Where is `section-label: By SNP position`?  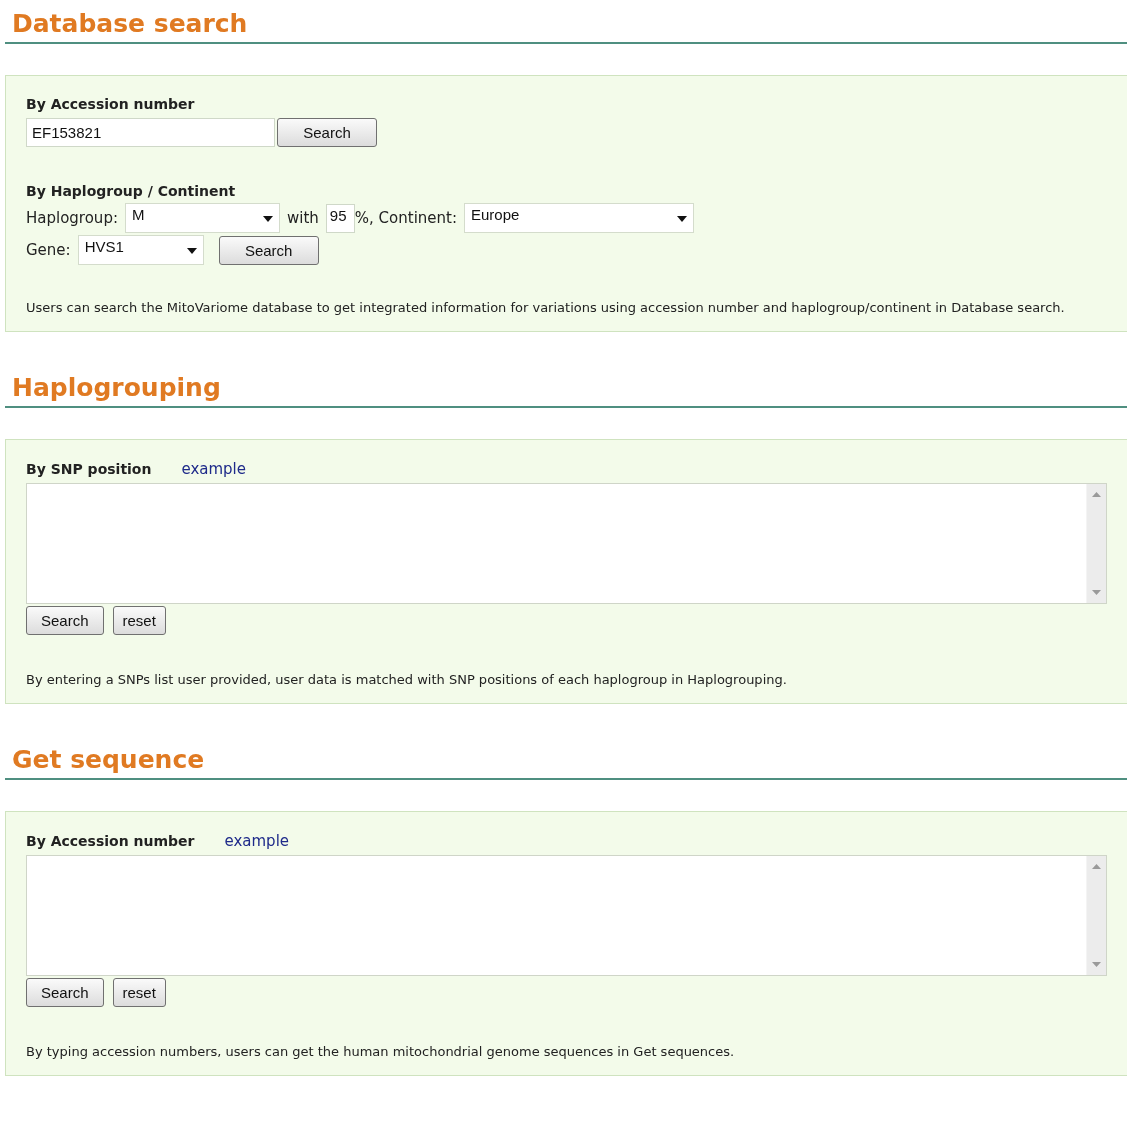
section-label: By SNP position is located at coordinates (89, 469).